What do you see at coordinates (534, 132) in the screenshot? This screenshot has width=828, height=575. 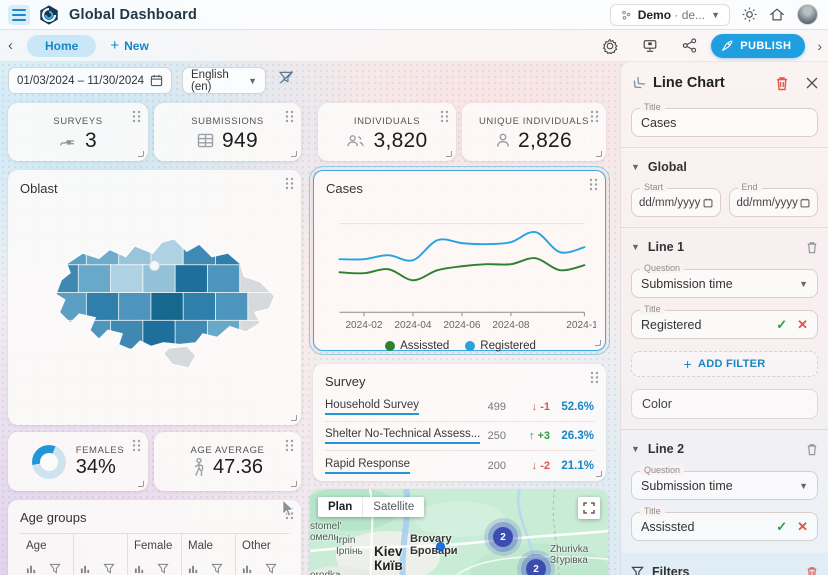 I see `stat-card-unique-individuals: UNIQUE INDIVIDUALS 2,826` at bounding box center [534, 132].